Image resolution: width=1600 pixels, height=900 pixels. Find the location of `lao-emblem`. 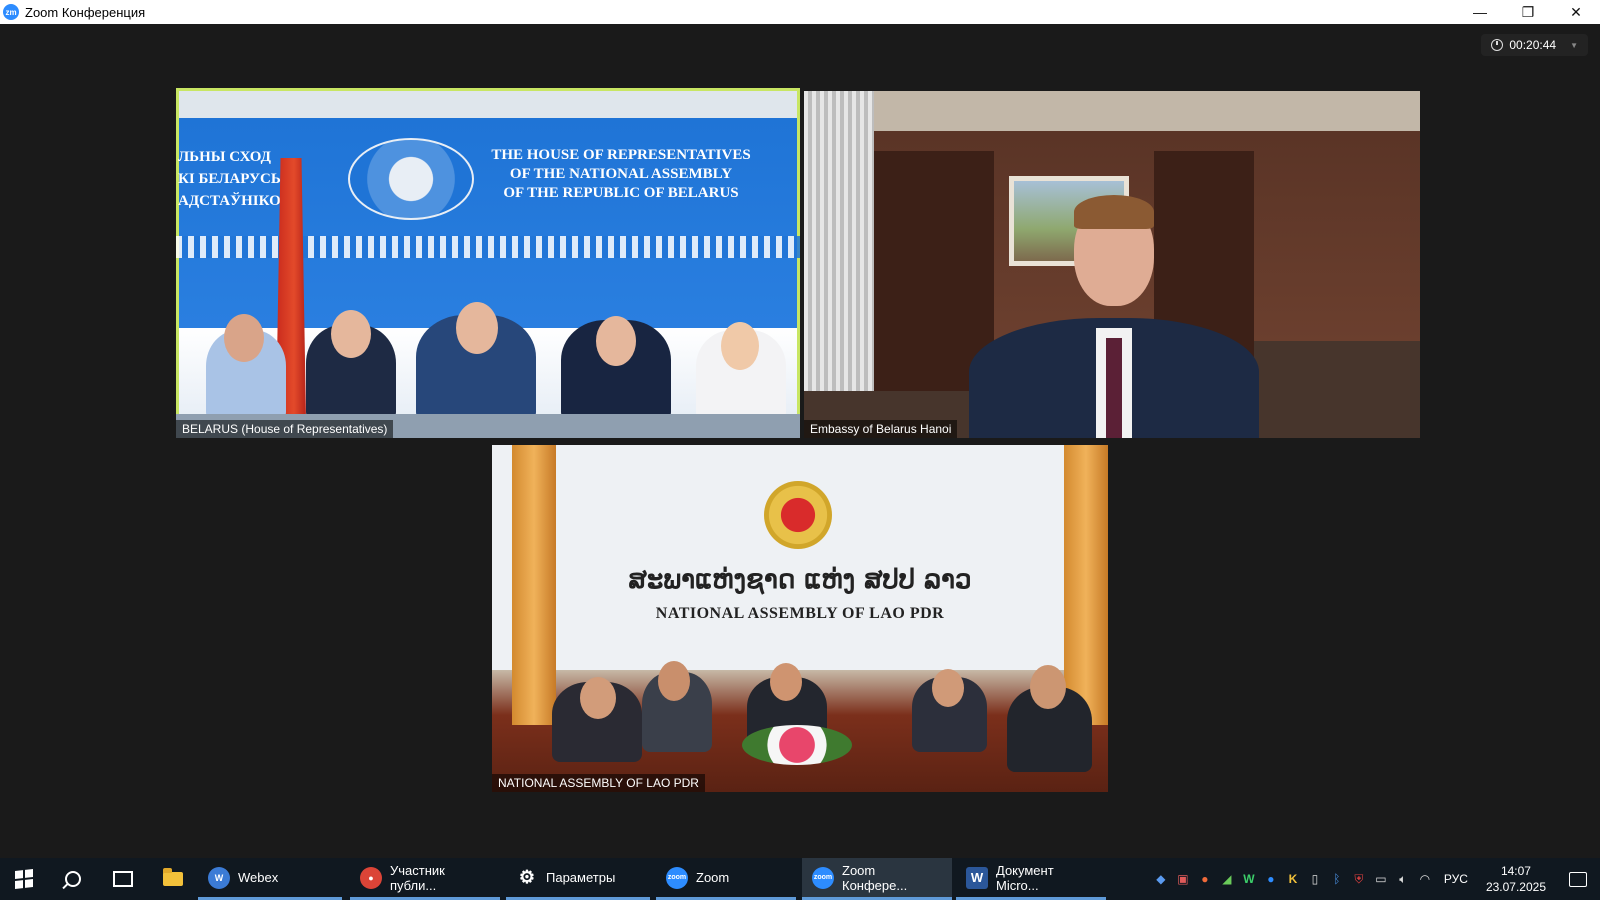

lao-emblem is located at coordinates (798, 515).